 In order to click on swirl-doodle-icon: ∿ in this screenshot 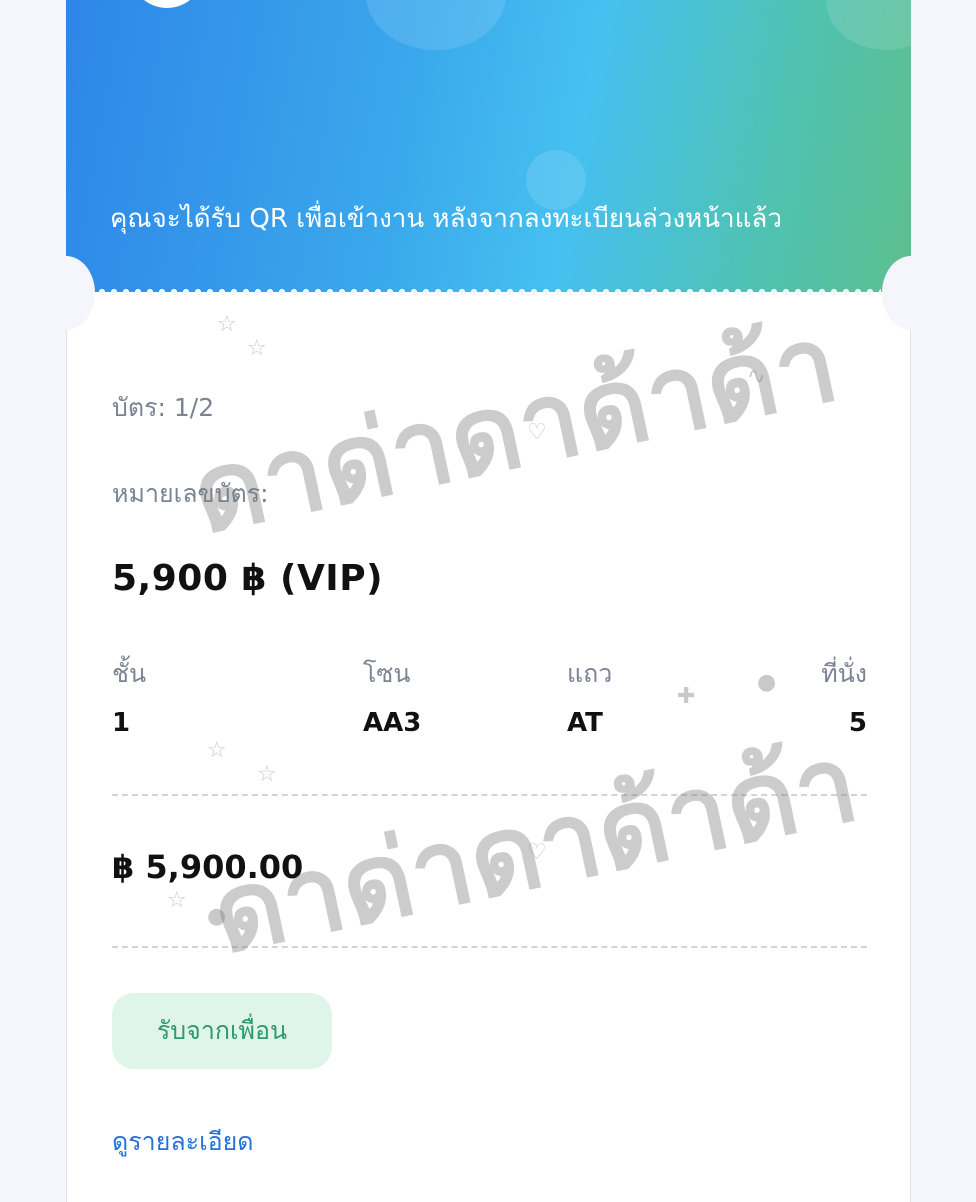, I will do `click(756, 376)`.